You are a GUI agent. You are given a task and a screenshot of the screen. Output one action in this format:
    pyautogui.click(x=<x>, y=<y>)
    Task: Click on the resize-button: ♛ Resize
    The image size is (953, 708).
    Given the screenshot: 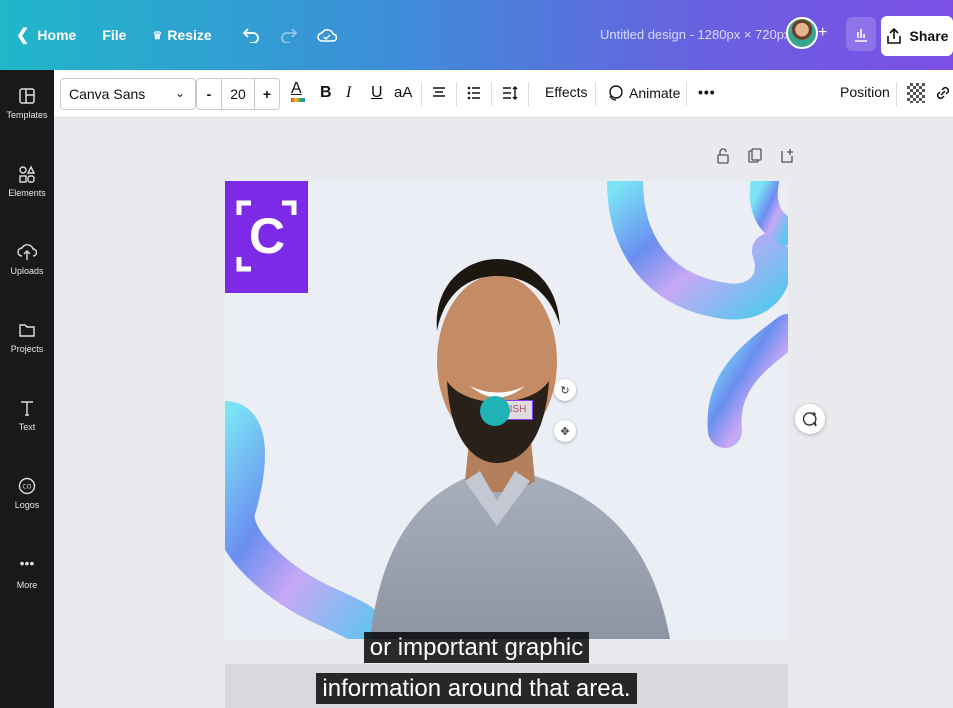 What is the action you would take?
    pyautogui.click(x=181, y=35)
    